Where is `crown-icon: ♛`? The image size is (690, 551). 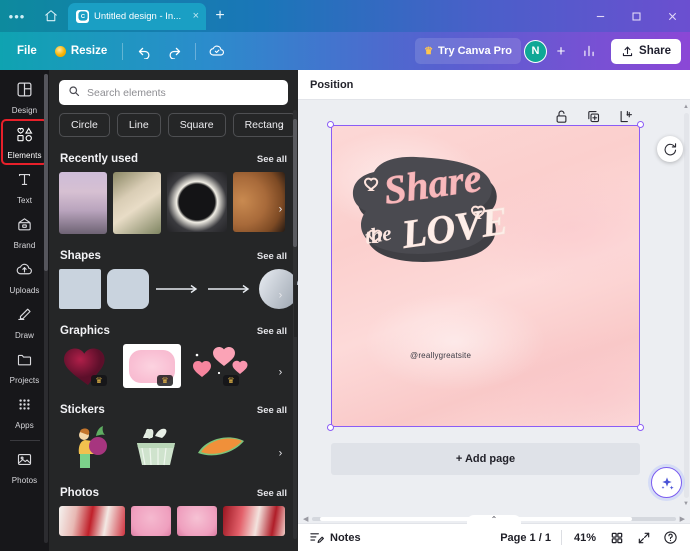 crown-icon: ♛ is located at coordinates (429, 51).